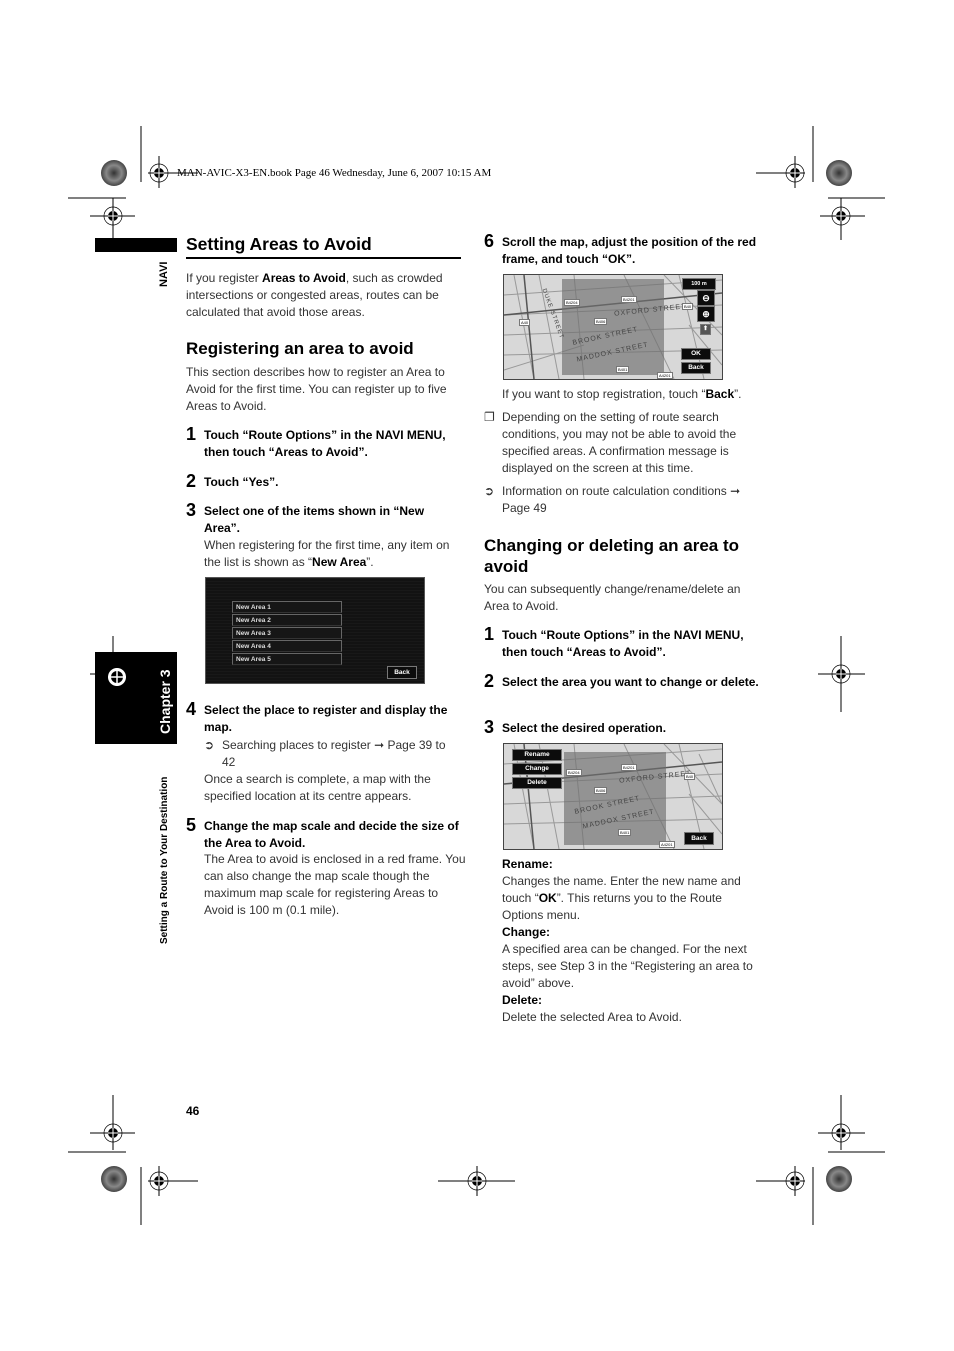  Describe the element at coordinates (705, 329) in the screenshot. I see `map-orientation-button: ⬆` at that location.